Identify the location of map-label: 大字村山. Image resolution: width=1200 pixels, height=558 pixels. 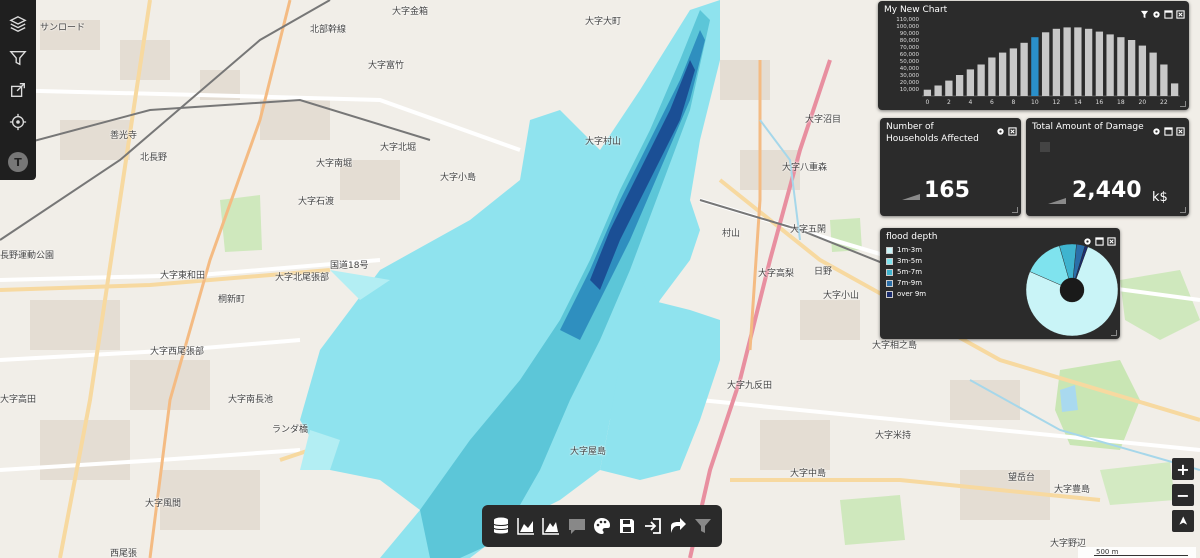
(603, 142).